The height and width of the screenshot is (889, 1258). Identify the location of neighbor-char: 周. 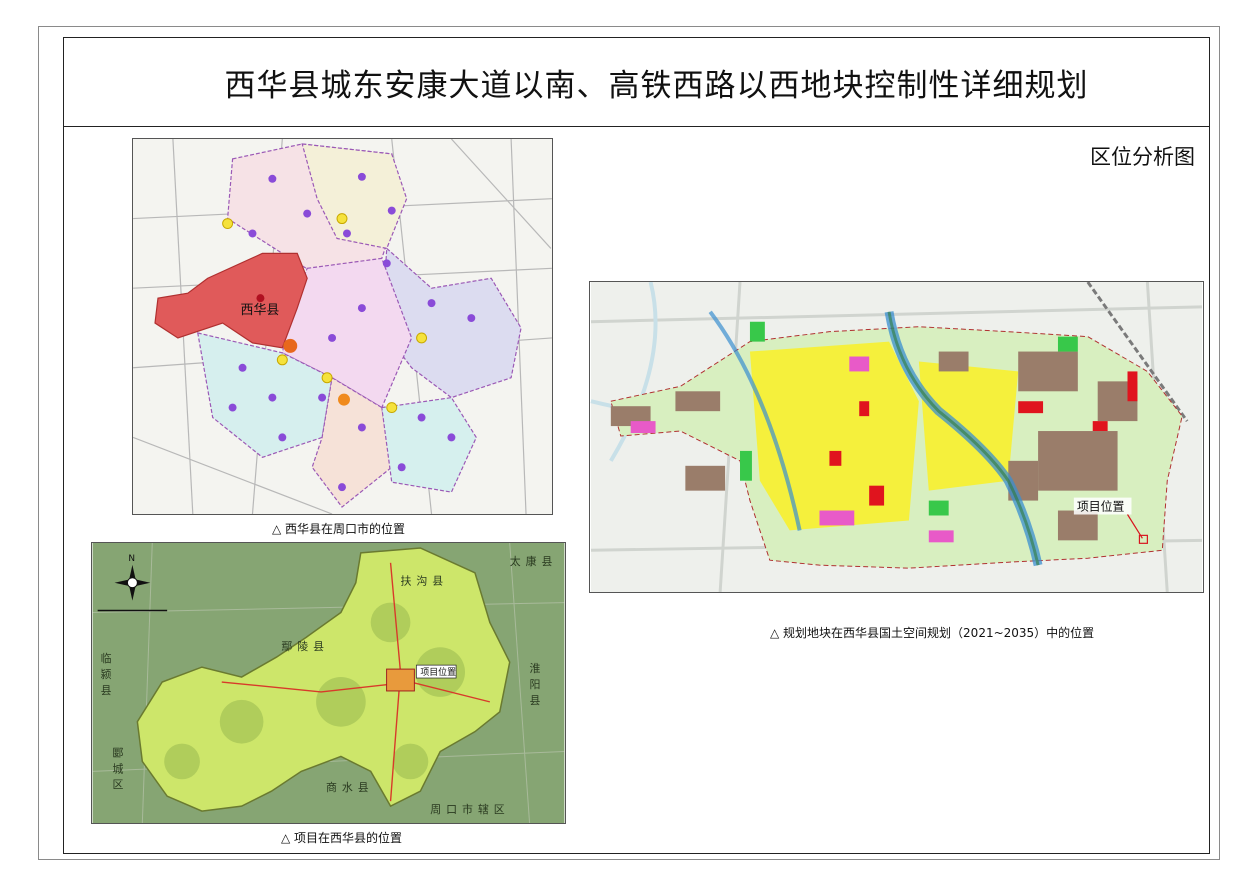
(435, 809).